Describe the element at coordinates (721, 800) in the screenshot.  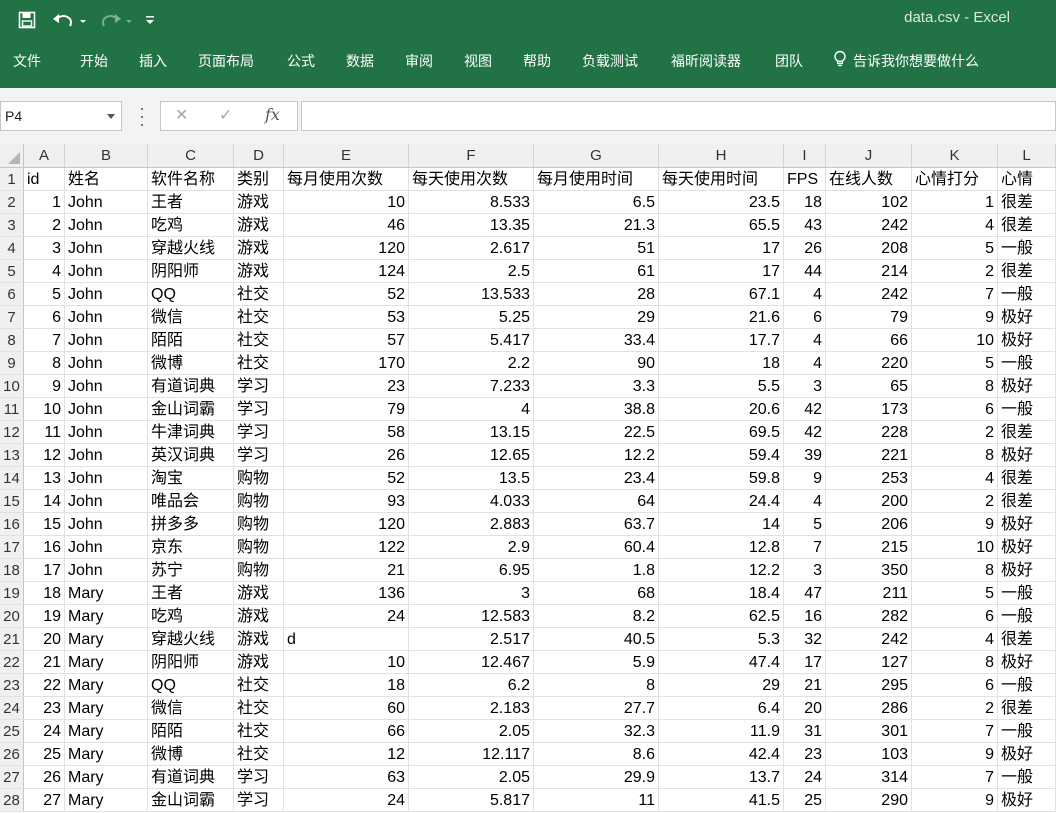
I see `cell-h28: 41.5` at that location.